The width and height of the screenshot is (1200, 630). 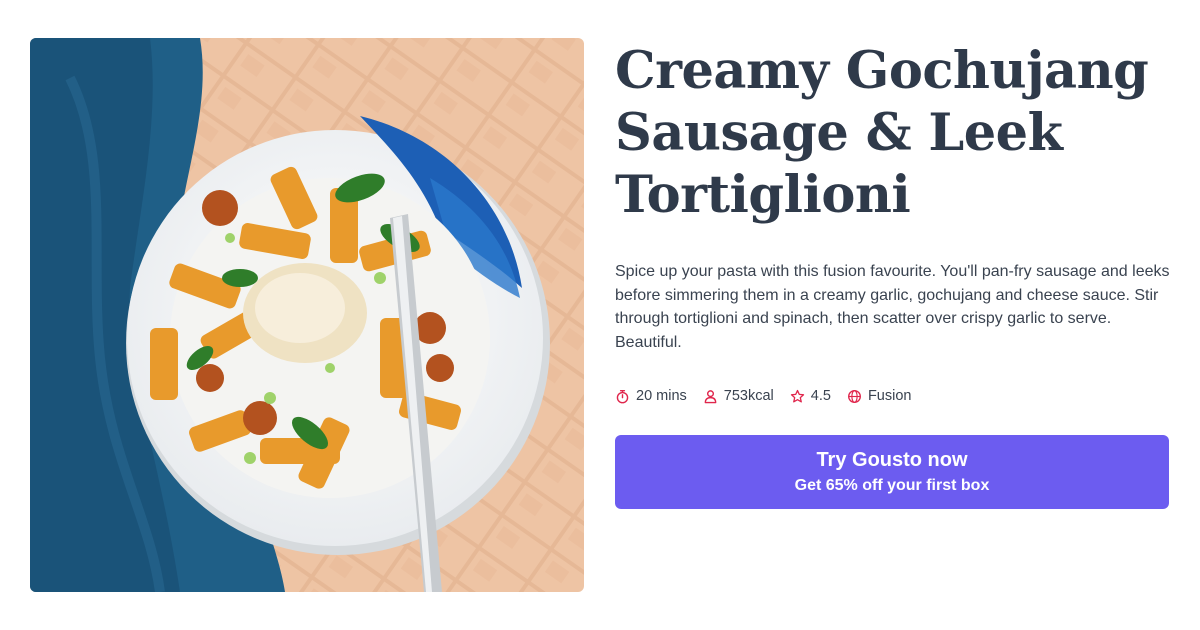 What do you see at coordinates (882, 71) in the screenshot?
I see `recipe-title-line: Creamy Gochujang` at bounding box center [882, 71].